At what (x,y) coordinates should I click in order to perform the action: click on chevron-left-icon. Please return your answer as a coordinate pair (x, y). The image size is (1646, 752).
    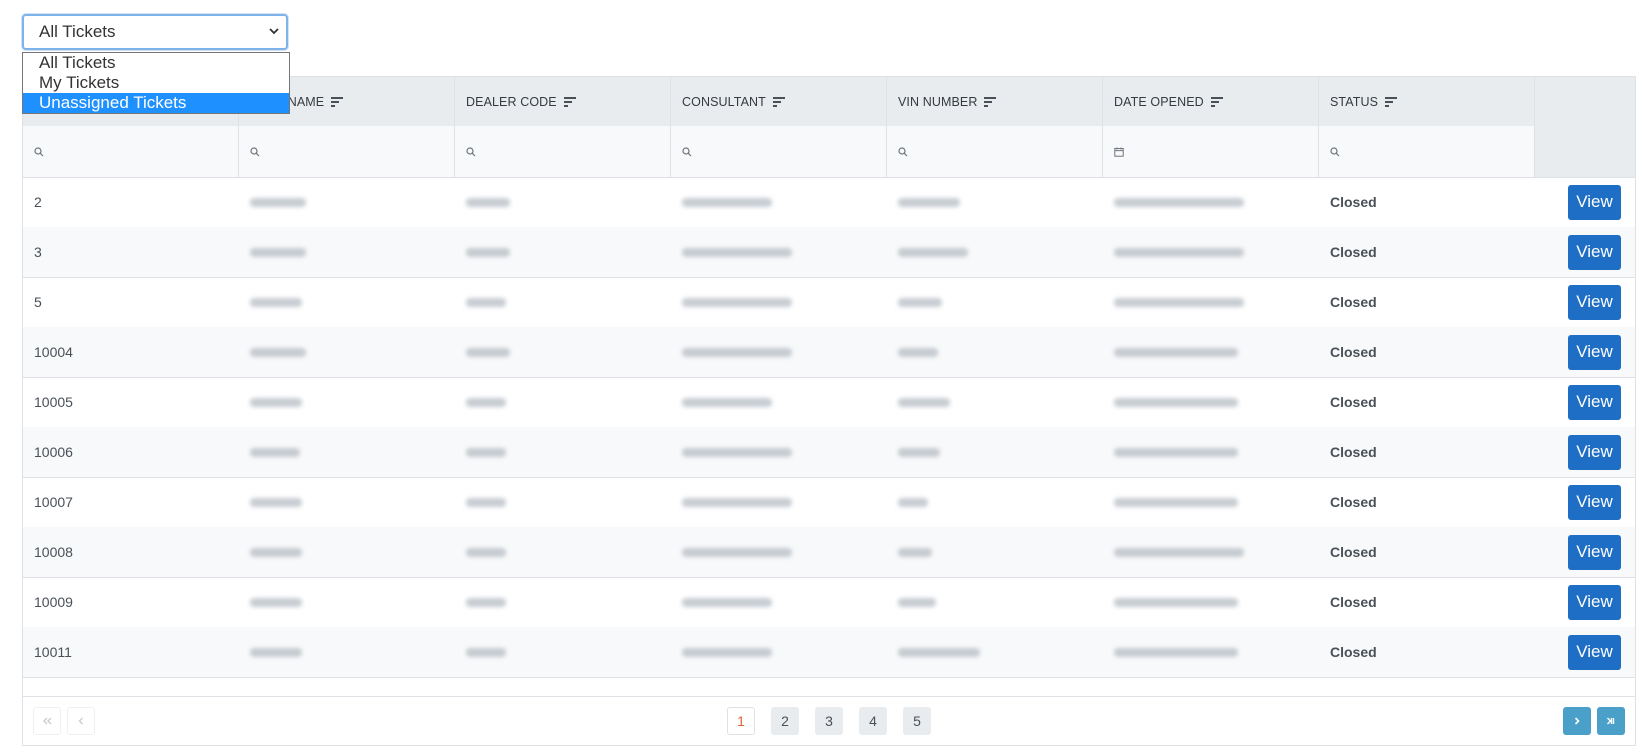
    Looking at the image, I should click on (80, 721).